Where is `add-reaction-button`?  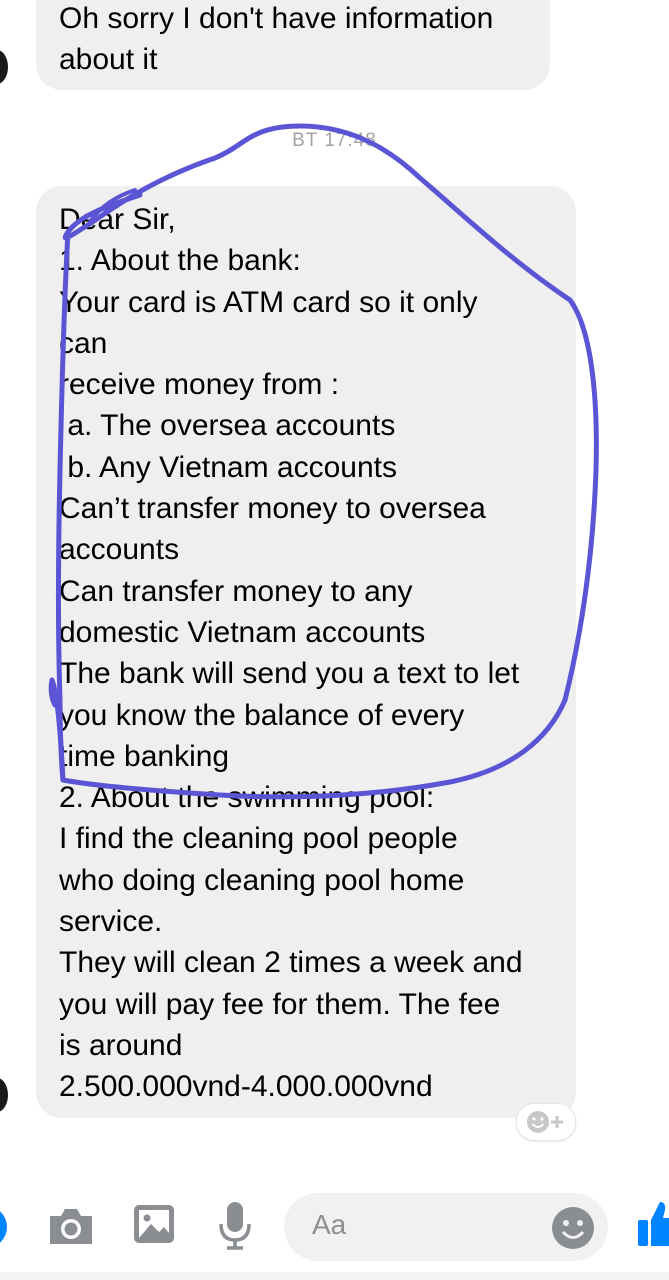 add-reaction-button is located at coordinates (546, 1122).